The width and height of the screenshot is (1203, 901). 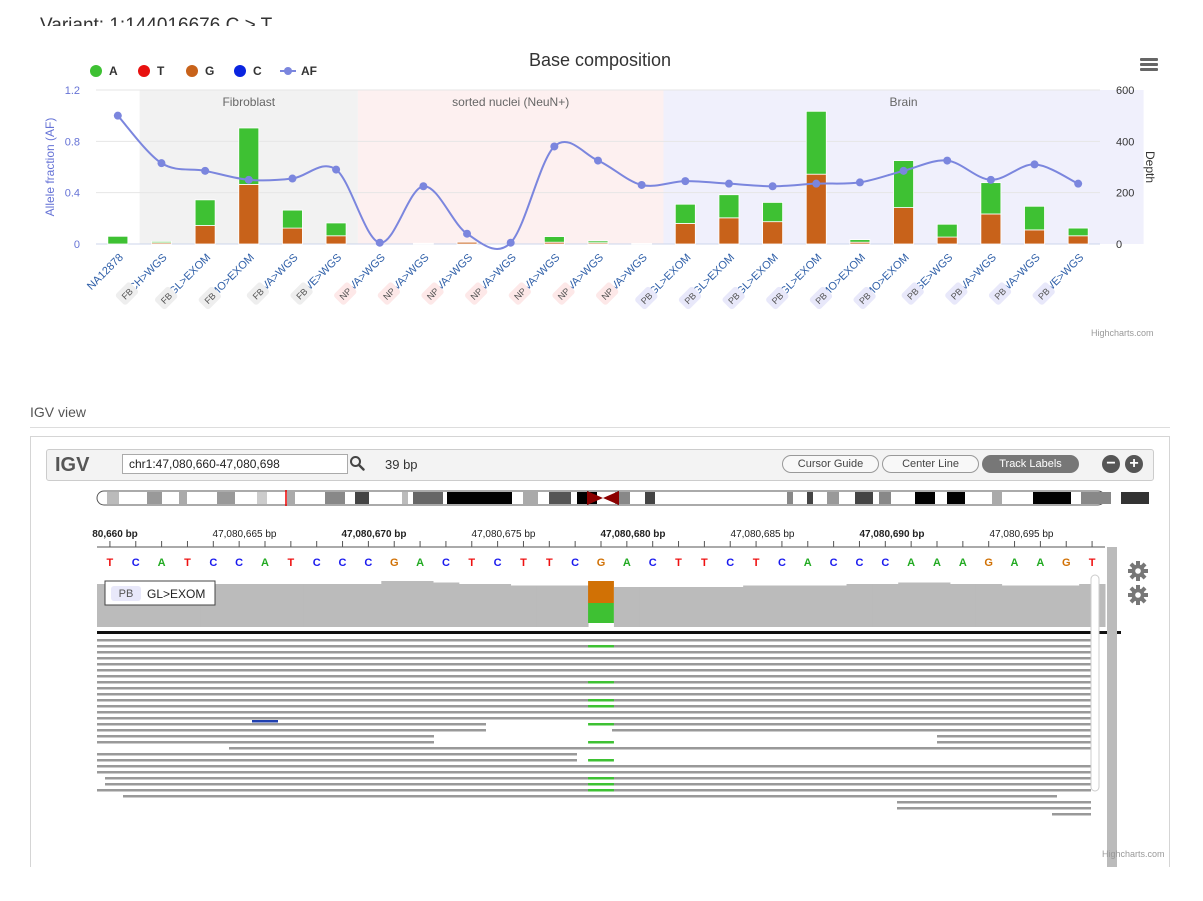 I want to click on band-label: Brain, so click(x=904, y=102).